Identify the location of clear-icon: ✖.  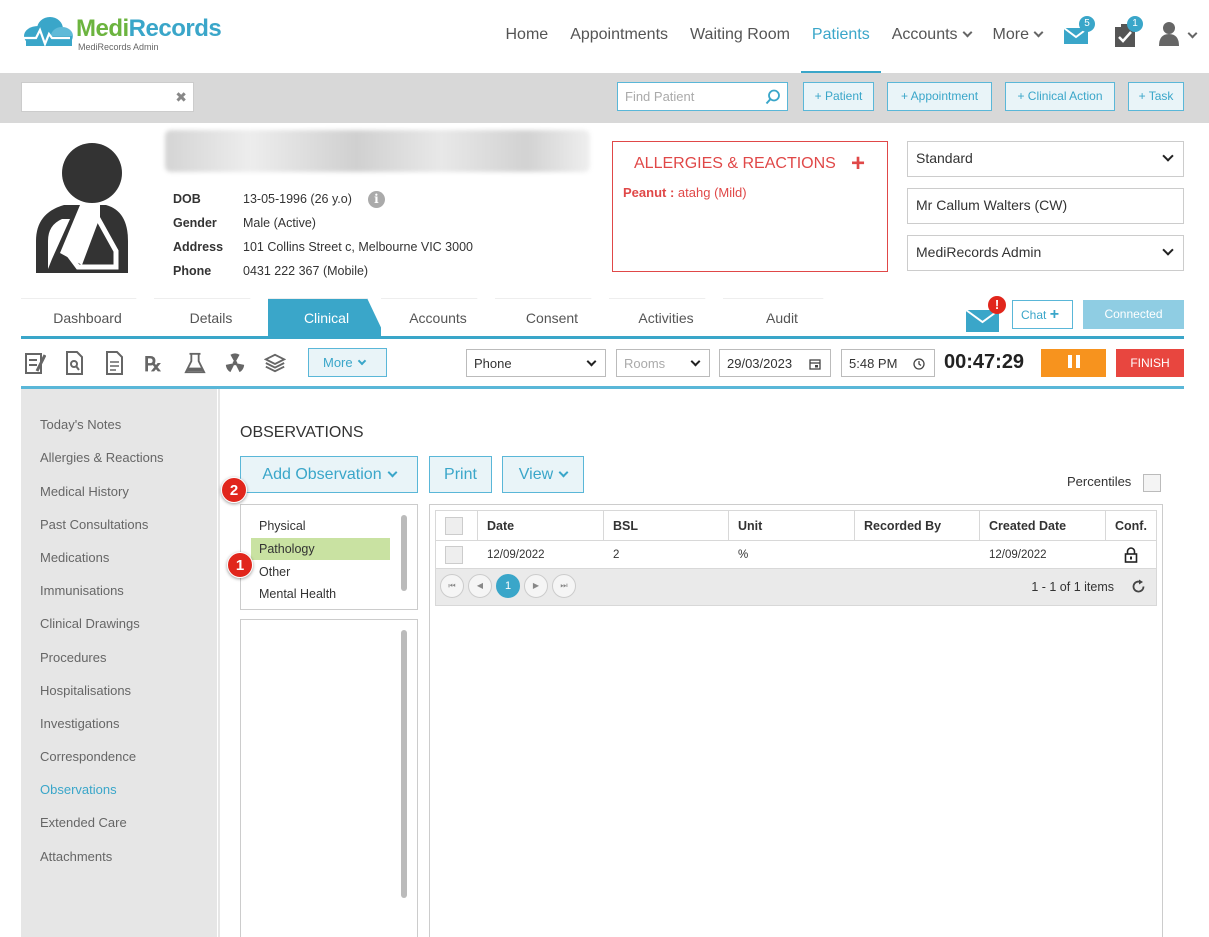
(181, 97).